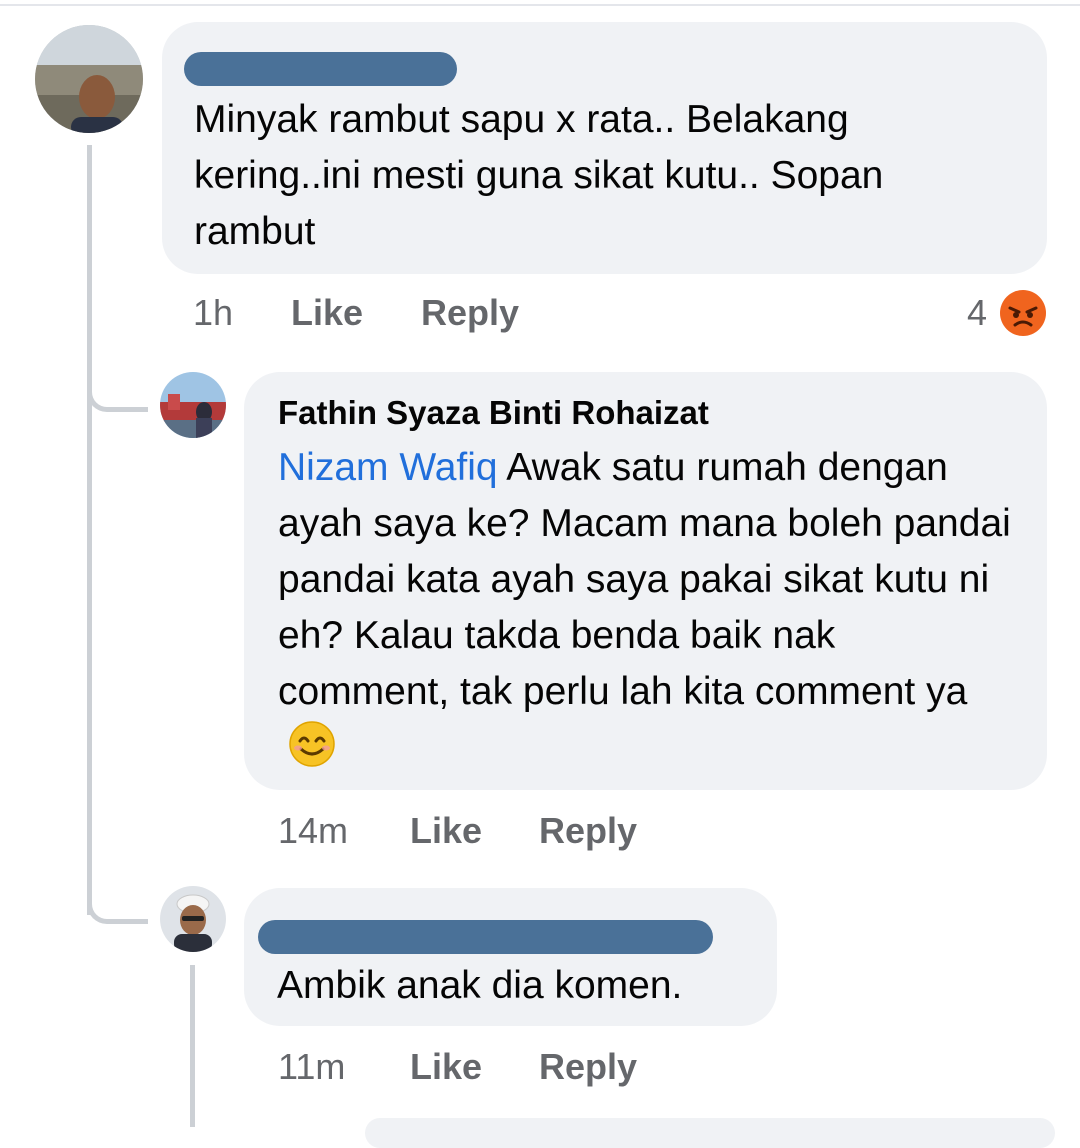 The width and height of the screenshot is (1080, 1148). Describe the element at coordinates (540, 5) in the screenshot. I see `top-divider` at that location.